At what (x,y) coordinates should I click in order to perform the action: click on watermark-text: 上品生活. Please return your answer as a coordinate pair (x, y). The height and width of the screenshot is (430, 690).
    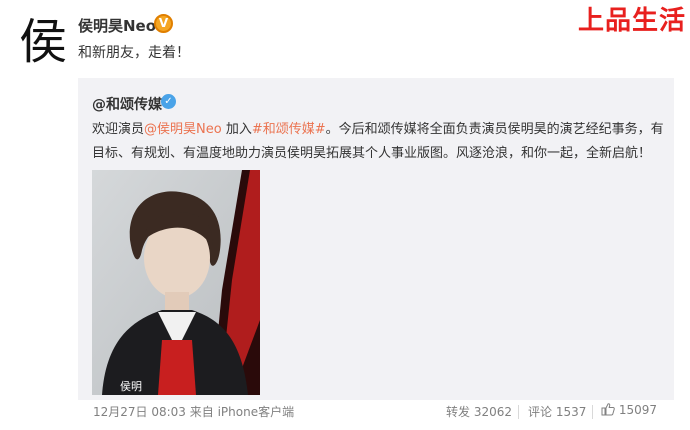
    Looking at the image, I should click on (631, 21).